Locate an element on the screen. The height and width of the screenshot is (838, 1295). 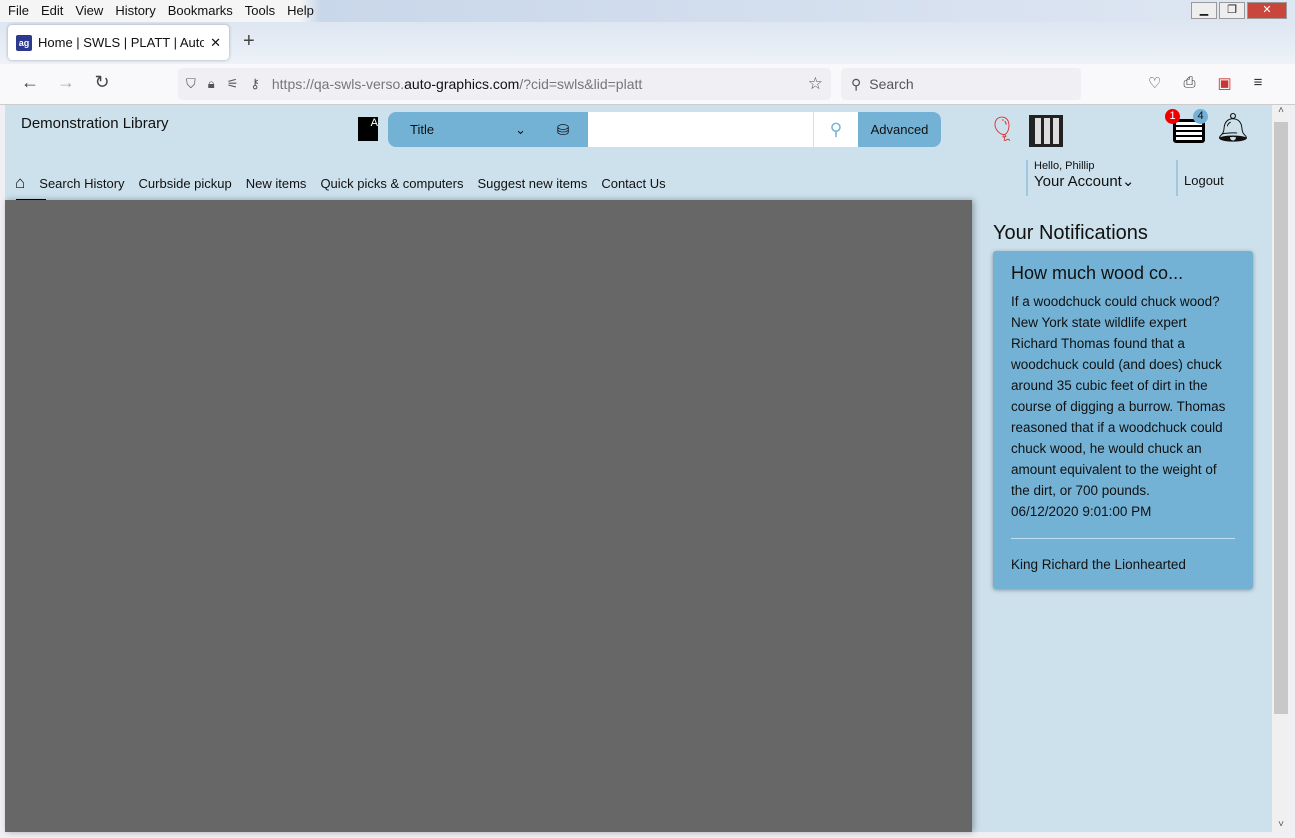
menu-history: History is located at coordinates (133, 9).